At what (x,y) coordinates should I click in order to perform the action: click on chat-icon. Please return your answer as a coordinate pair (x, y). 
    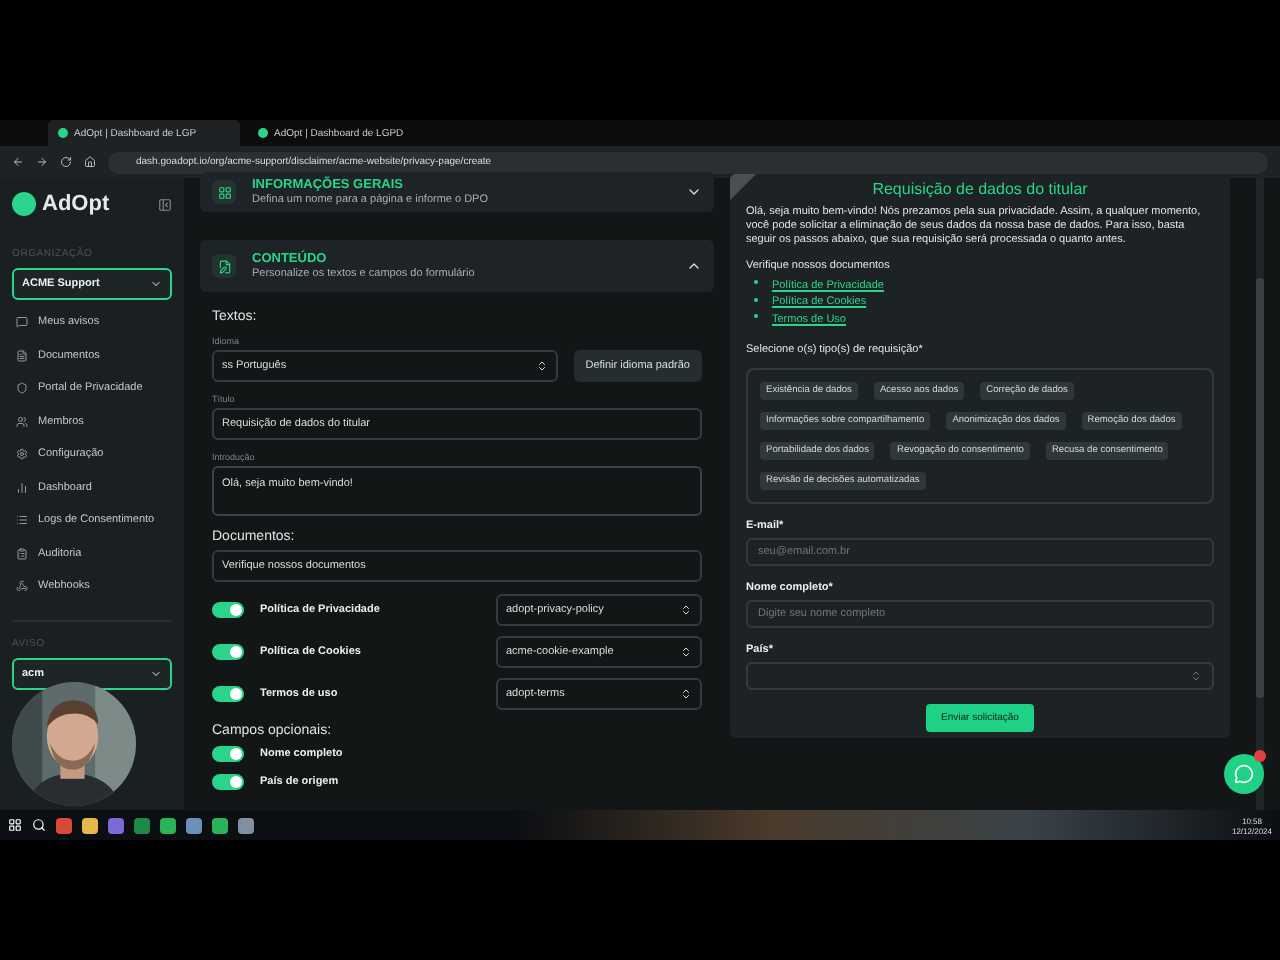
    Looking at the image, I should click on (1244, 774).